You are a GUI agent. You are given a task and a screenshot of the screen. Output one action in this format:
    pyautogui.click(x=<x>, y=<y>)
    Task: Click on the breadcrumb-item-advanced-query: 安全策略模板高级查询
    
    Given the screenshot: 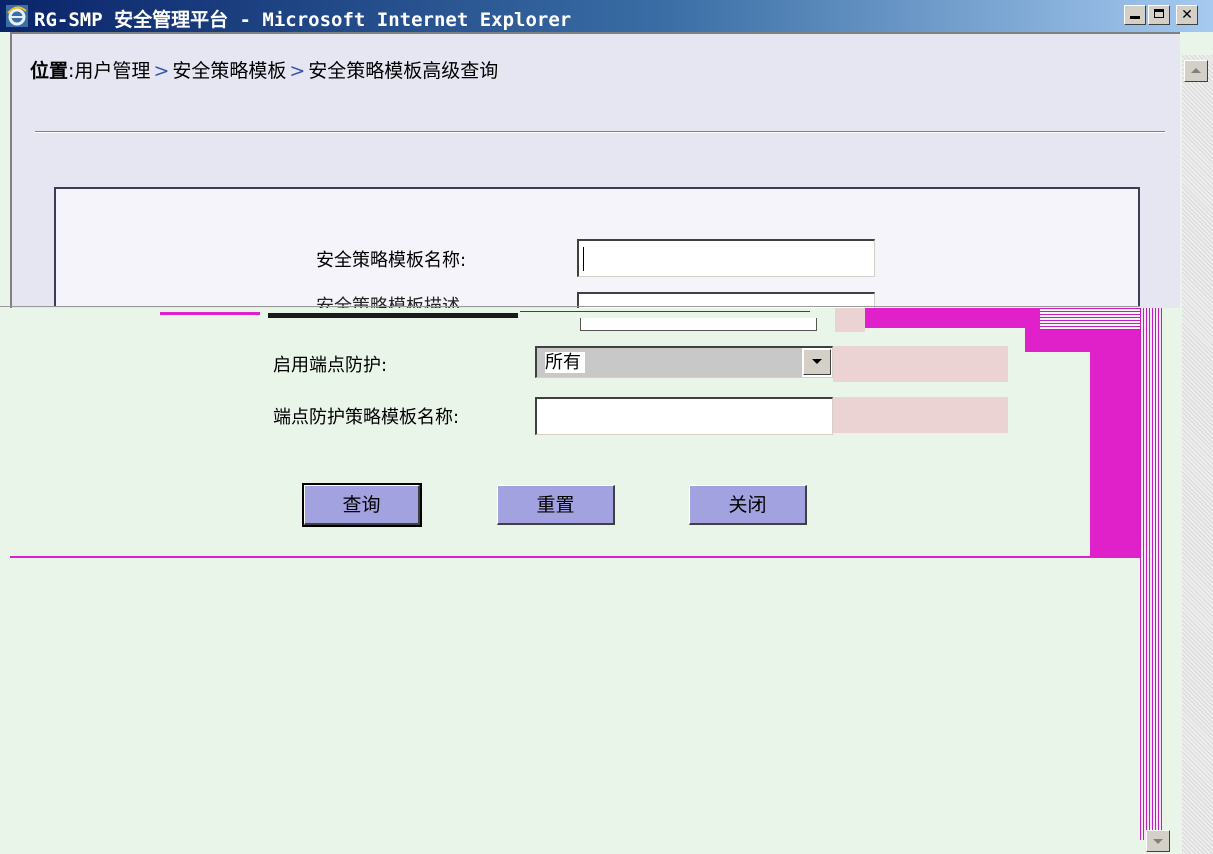 What is the action you would take?
    pyautogui.click(x=403, y=71)
    